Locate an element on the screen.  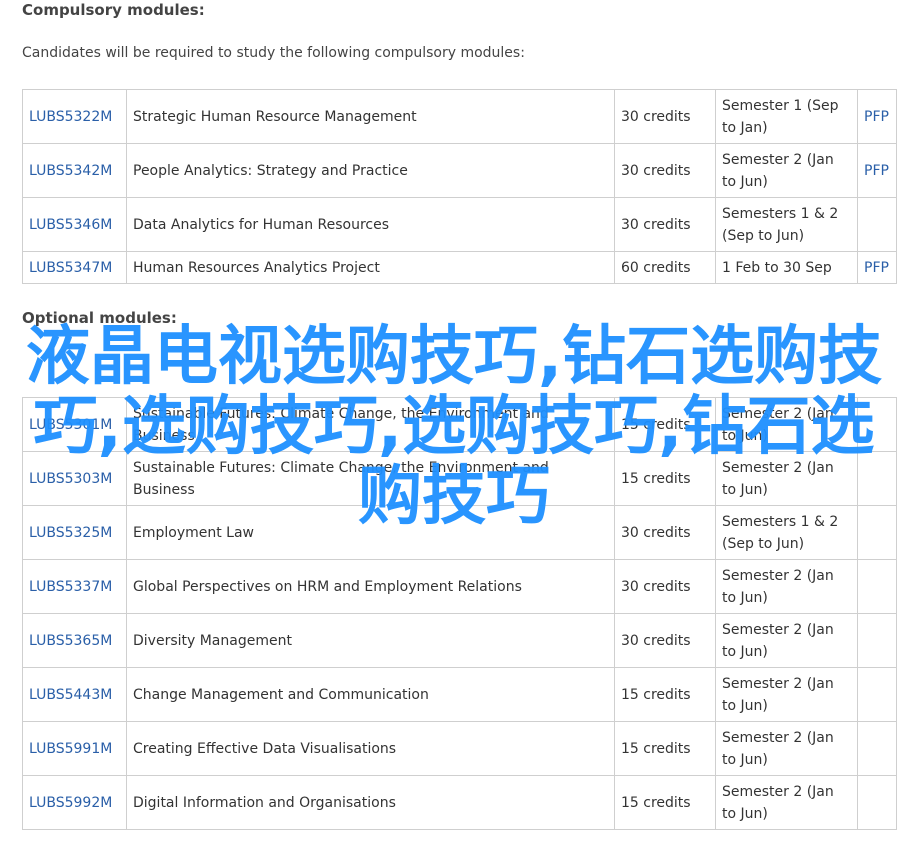
module-code-cell: LUBS5991M is located at coordinates (74, 748).